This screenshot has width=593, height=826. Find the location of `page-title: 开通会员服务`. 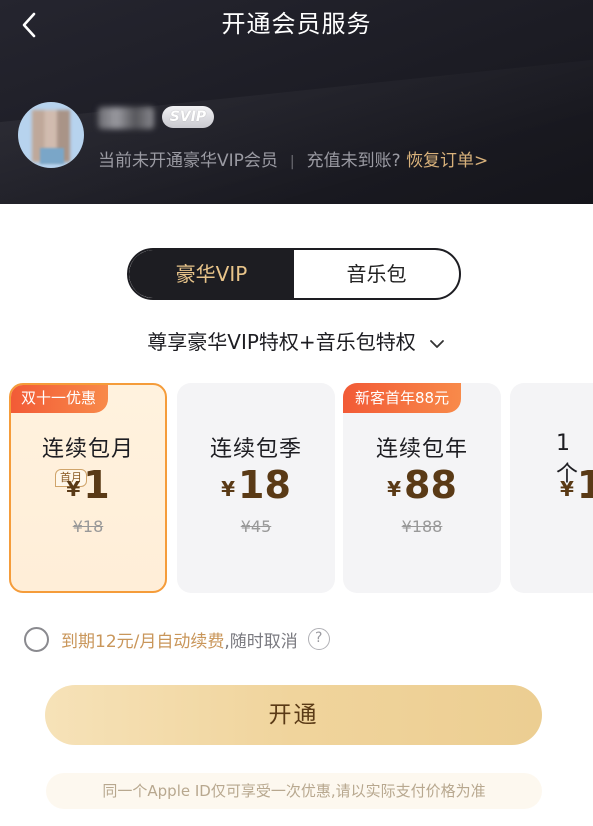

page-title: 开通会员服务 is located at coordinates (296, 24).